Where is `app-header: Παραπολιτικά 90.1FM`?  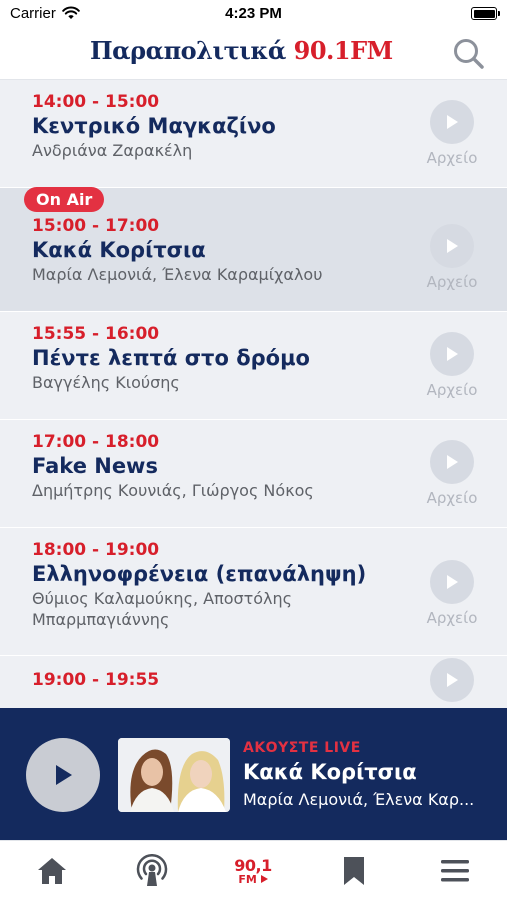
app-header: Παραπολιτικά 90.1FM is located at coordinates (253, 54).